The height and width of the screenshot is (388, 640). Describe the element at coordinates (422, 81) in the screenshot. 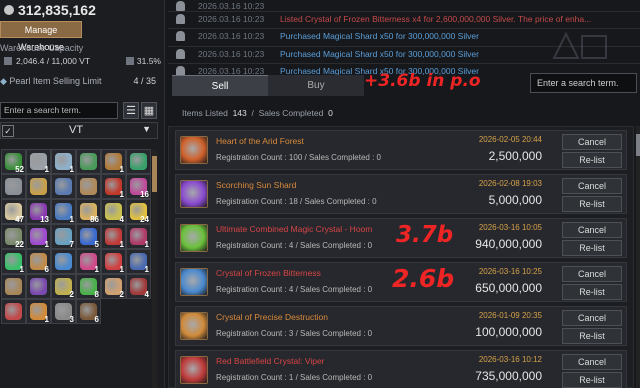

I see `annotation-preorder: +3.6b in p.o` at that location.